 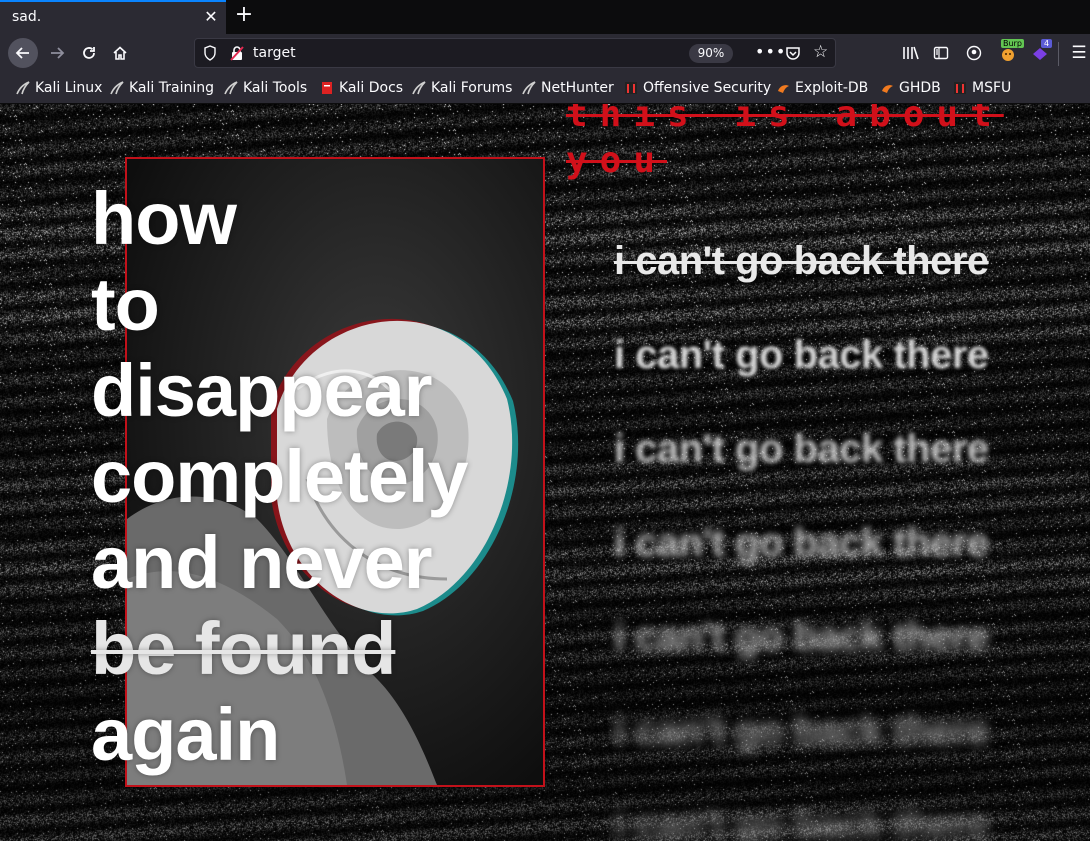 I want to click on bookmark-label: Offensive Security, so click(x=707, y=88).